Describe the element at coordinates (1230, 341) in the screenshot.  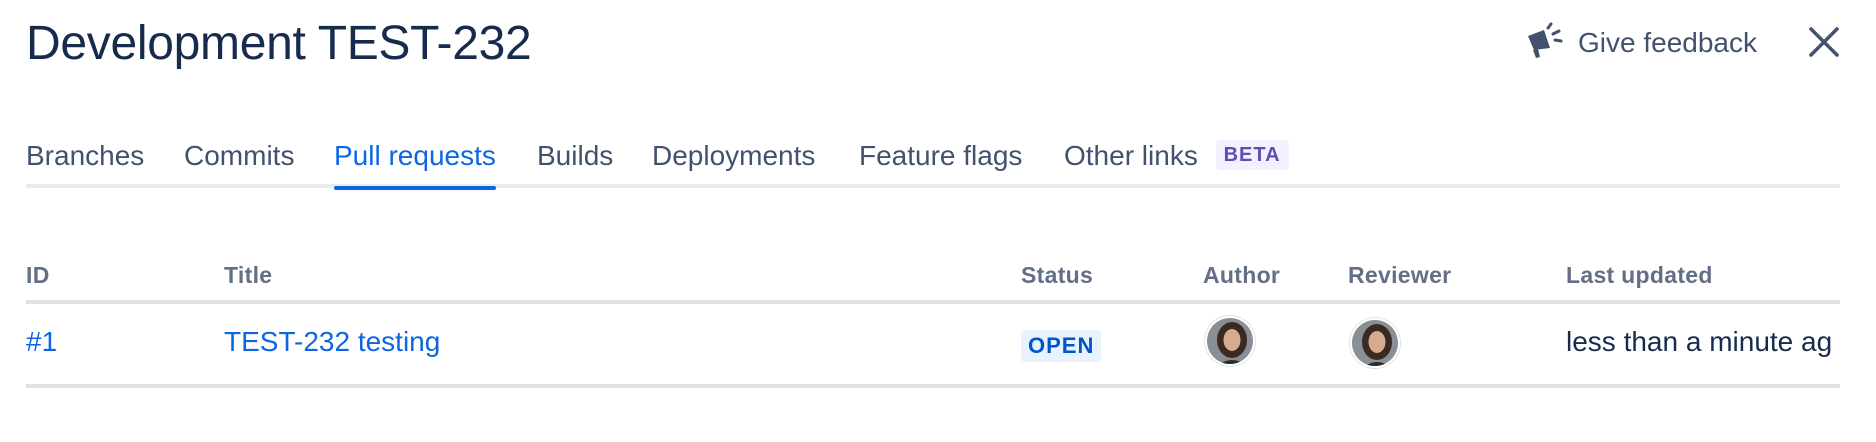
I see `author-avatar` at that location.